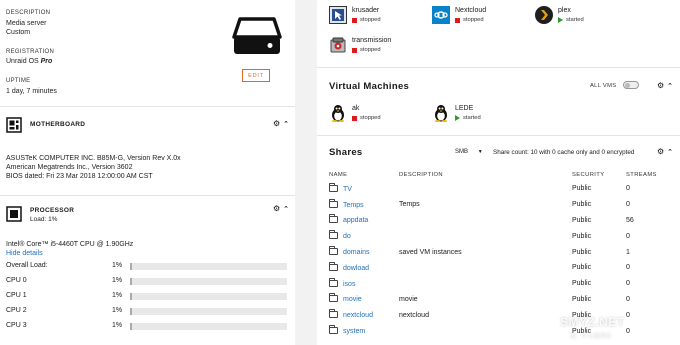 The image size is (680, 345). I want to click on description-line2: Custom, so click(18, 32).